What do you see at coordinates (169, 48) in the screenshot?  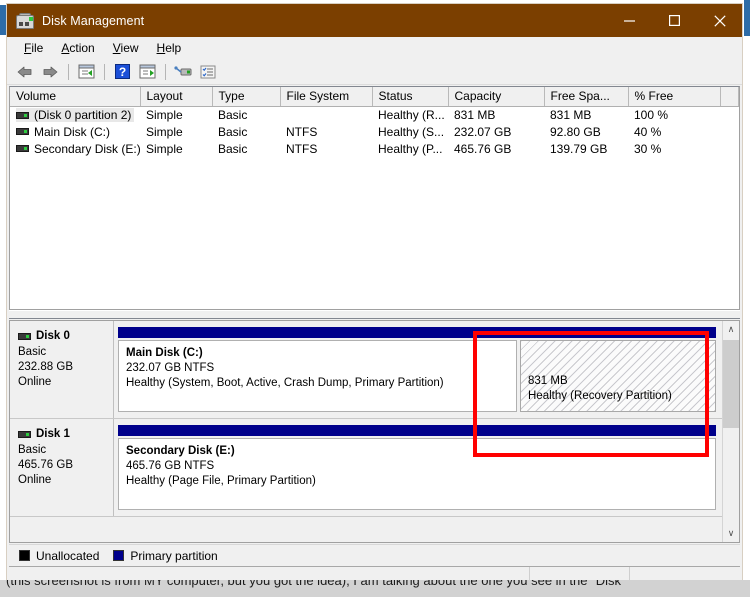 I see `menu-help: Help` at bounding box center [169, 48].